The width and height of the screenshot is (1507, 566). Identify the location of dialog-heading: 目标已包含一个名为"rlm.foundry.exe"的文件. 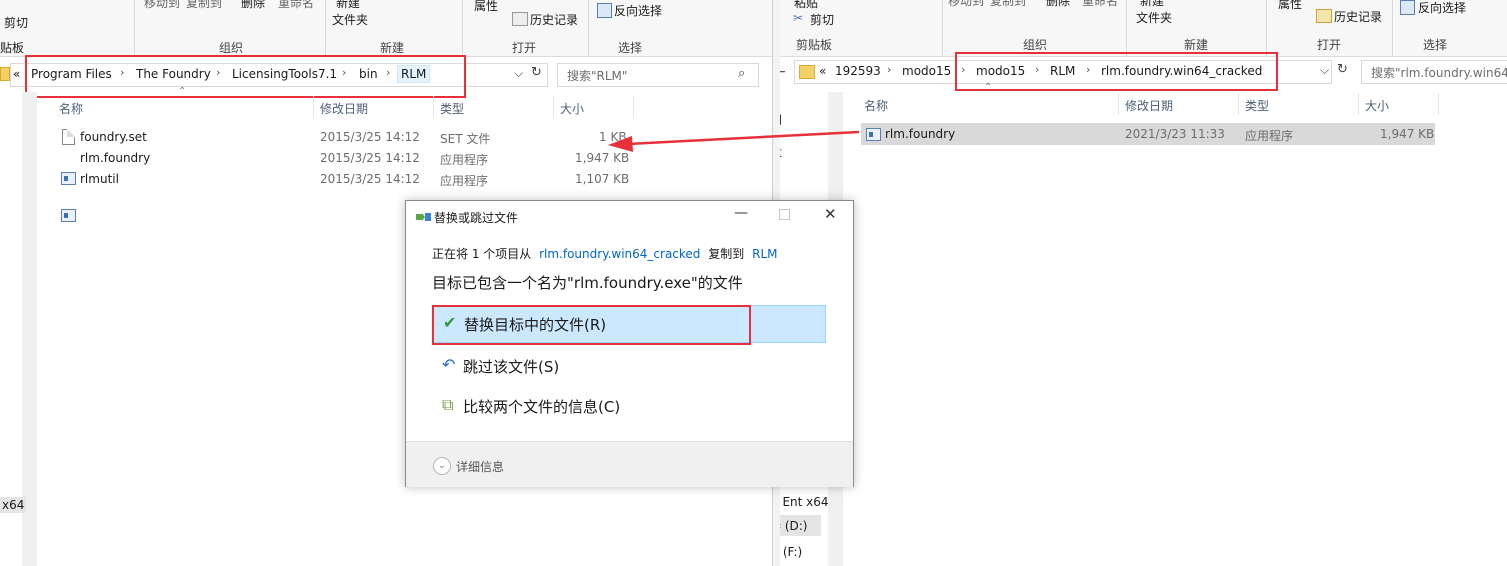
(587, 283).